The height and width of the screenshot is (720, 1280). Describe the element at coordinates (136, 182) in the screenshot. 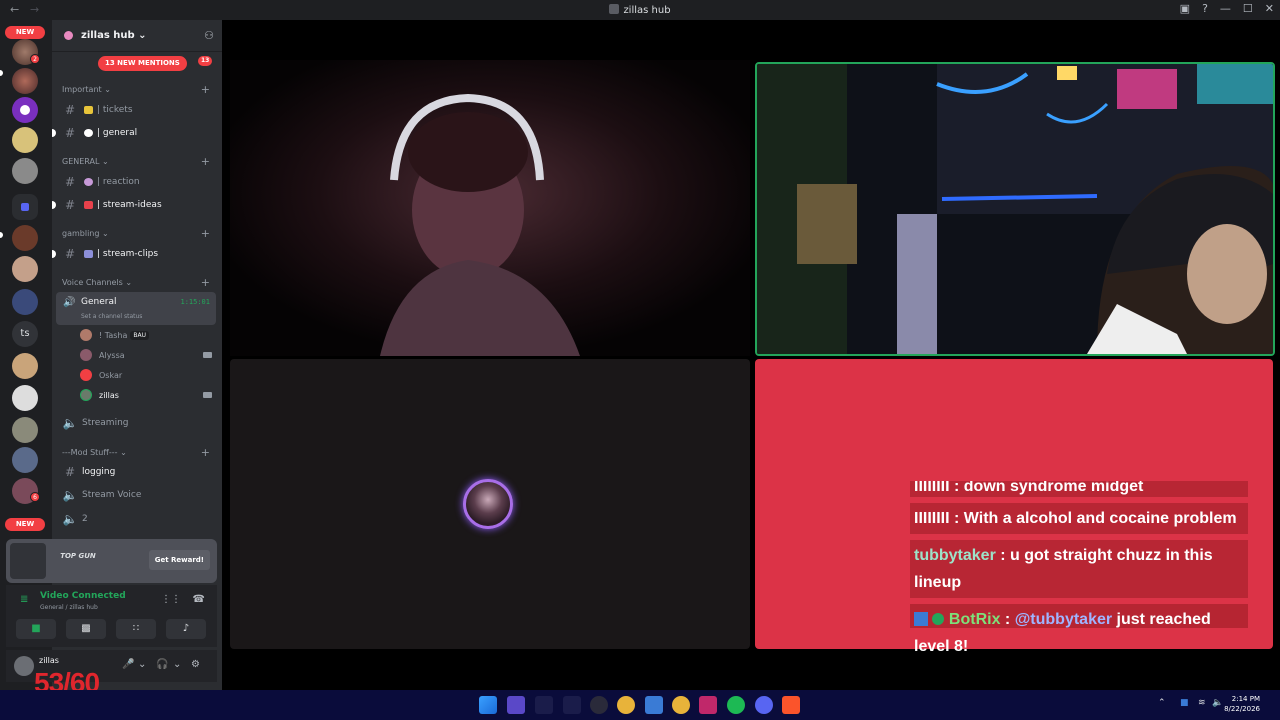

I see `channel-reaction: # | reaction` at that location.